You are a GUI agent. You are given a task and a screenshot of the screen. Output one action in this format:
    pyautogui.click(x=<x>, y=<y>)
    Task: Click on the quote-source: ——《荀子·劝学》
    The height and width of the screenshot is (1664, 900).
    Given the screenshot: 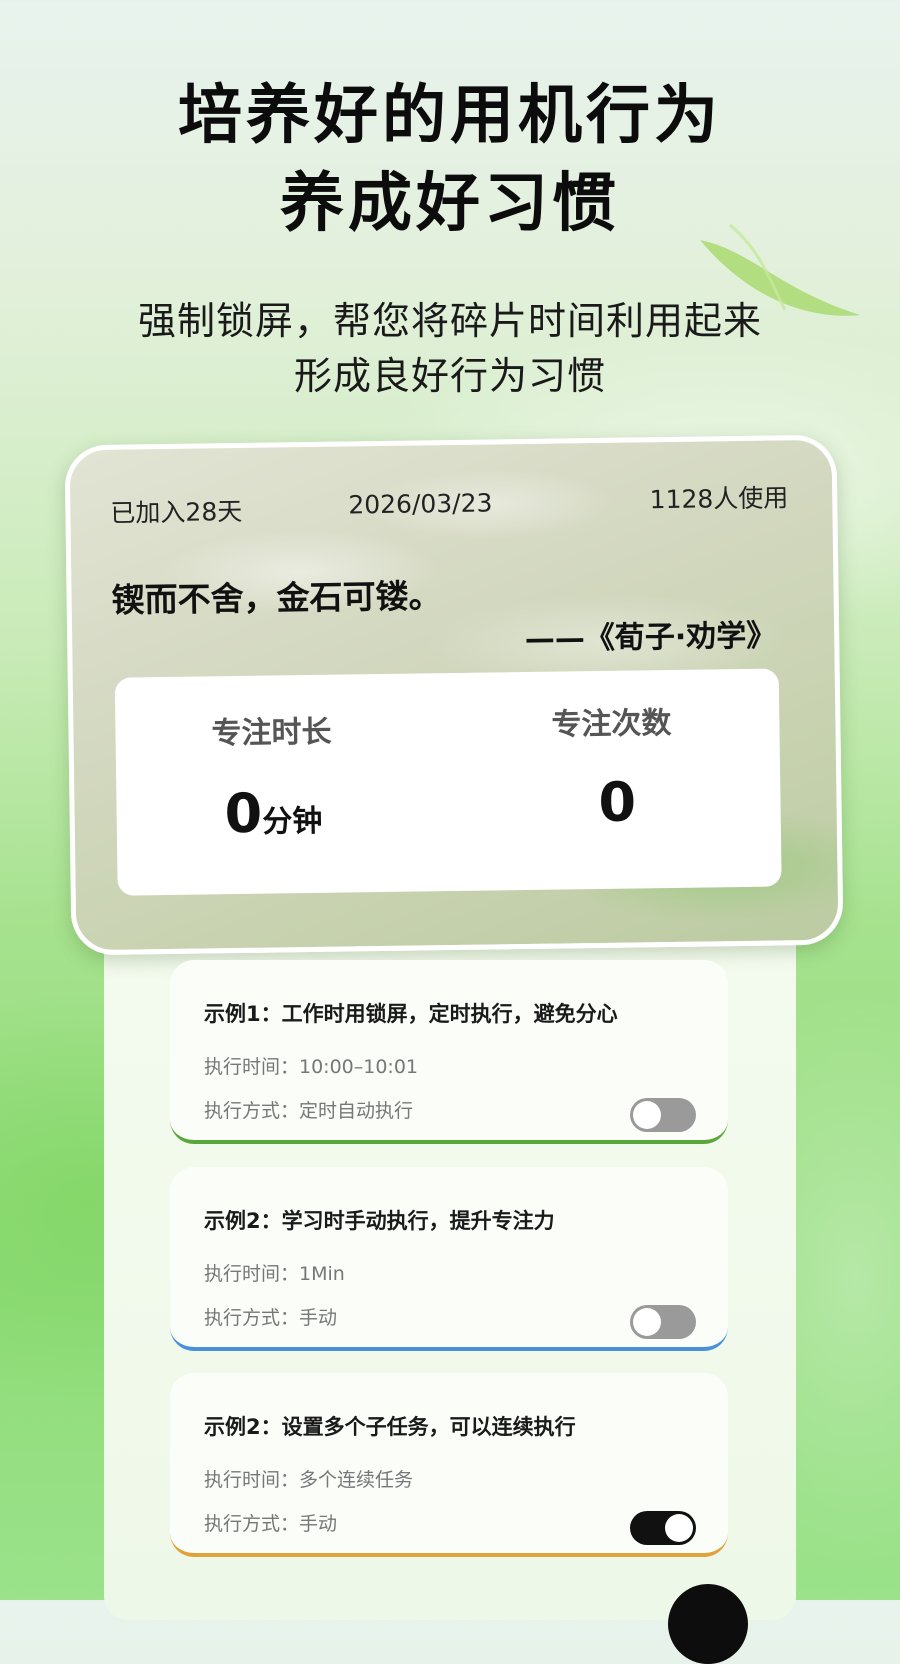 What is the action you would take?
    pyautogui.click(x=650, y=638)
    